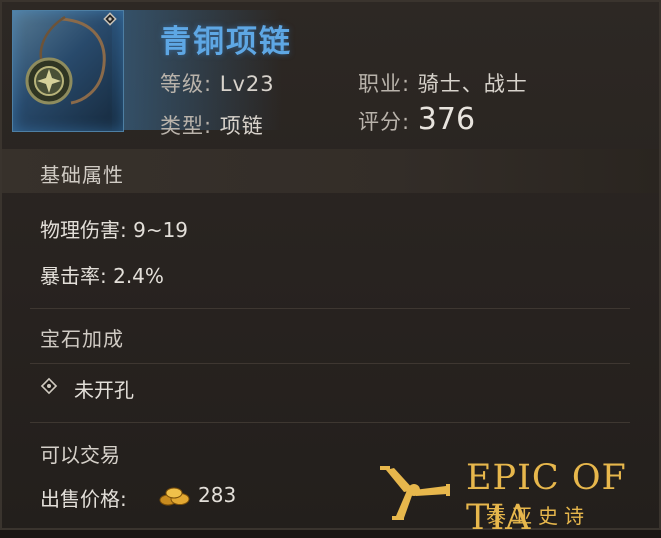  I want to click on class-label: 职业:, so click(384, 84).